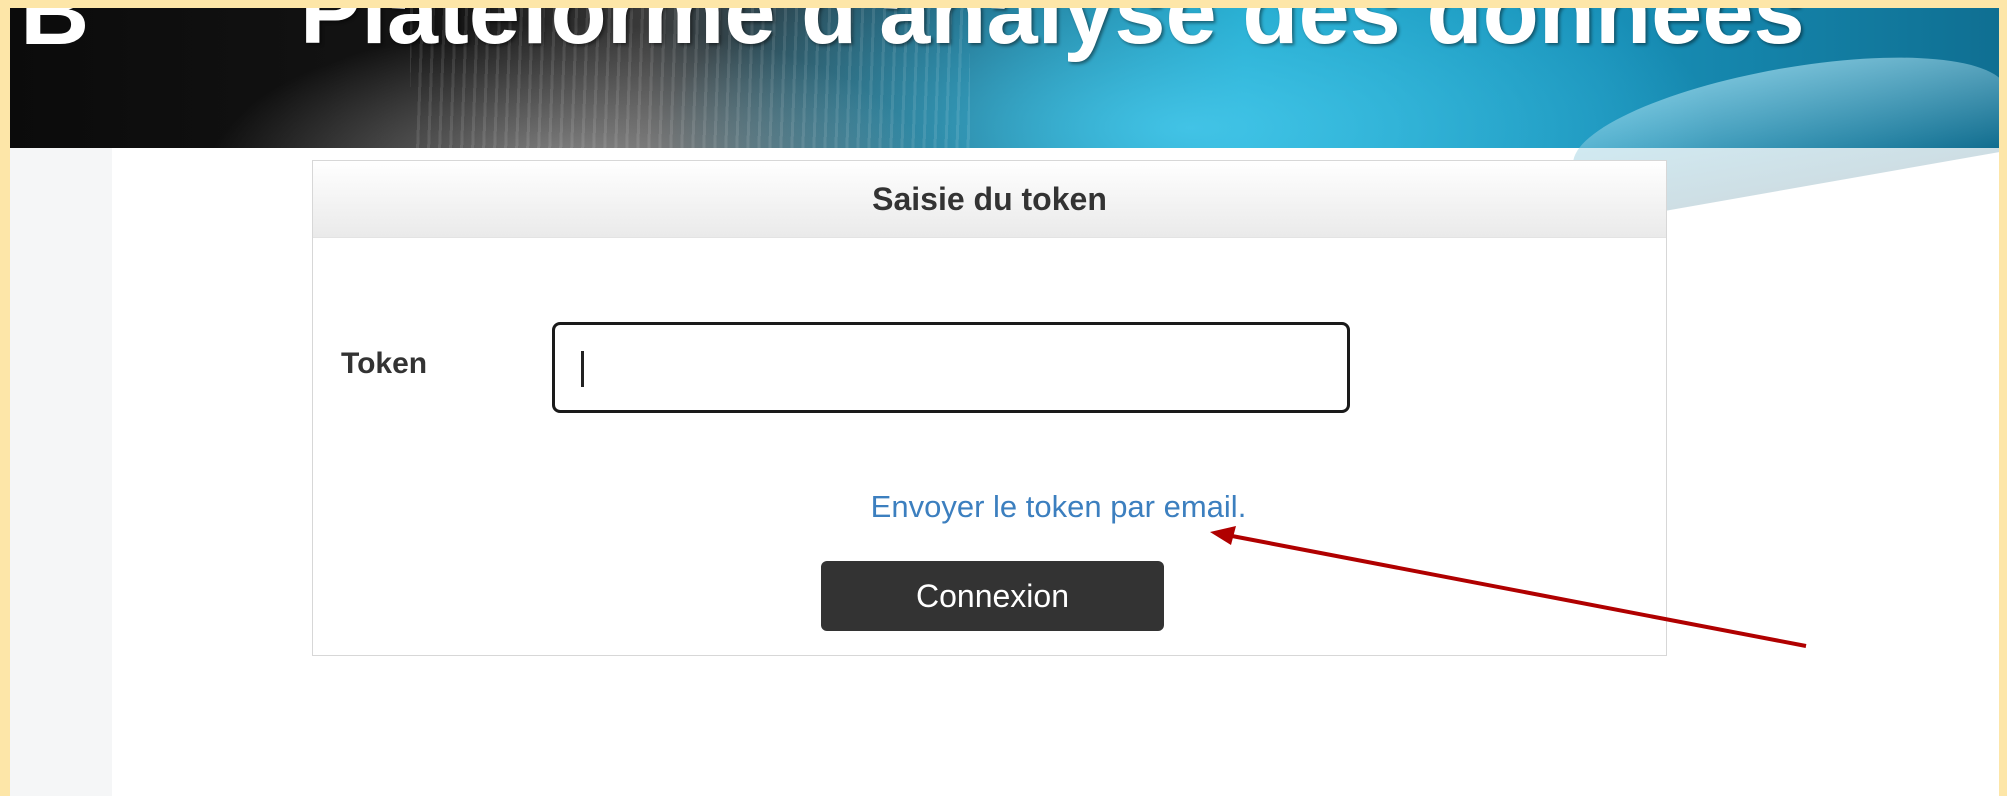 The image size is (2007, 796). I want to click on token-input, so click(951, 367).